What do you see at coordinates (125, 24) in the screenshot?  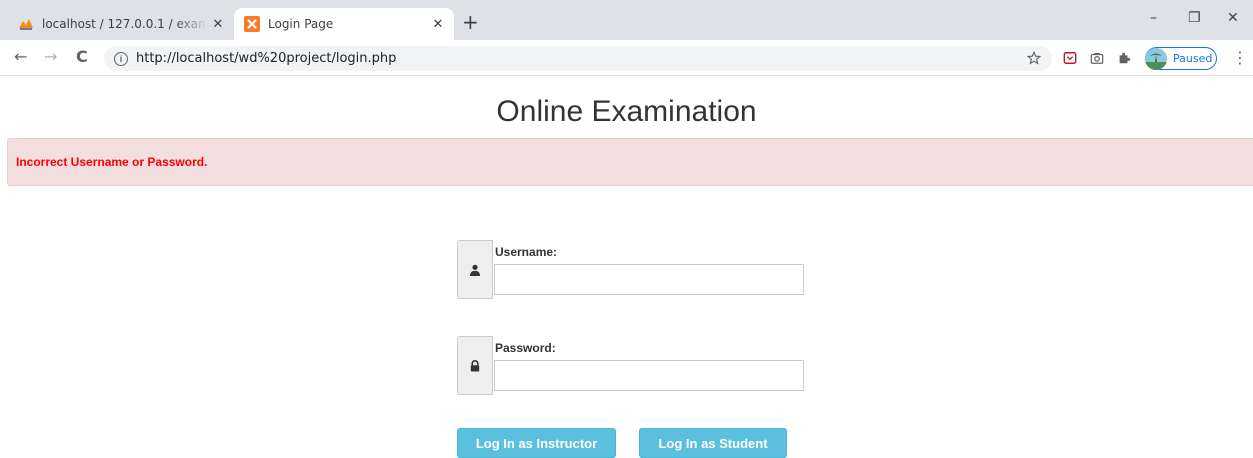 I see `tab-title: localhost / 127.0.0.1 / examination` at bounding box center [125, 24].